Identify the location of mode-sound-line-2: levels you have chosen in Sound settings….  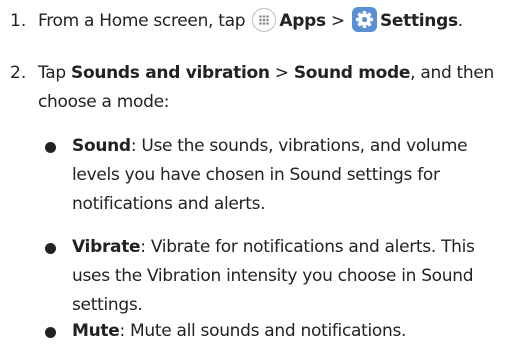
(256, 175).